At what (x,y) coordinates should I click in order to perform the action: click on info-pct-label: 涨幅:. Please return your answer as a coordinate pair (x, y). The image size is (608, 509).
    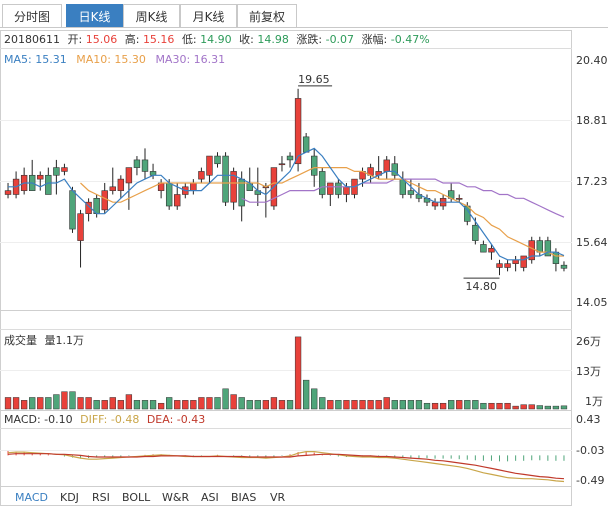
    Looking at the image, I should click on (375, 39).